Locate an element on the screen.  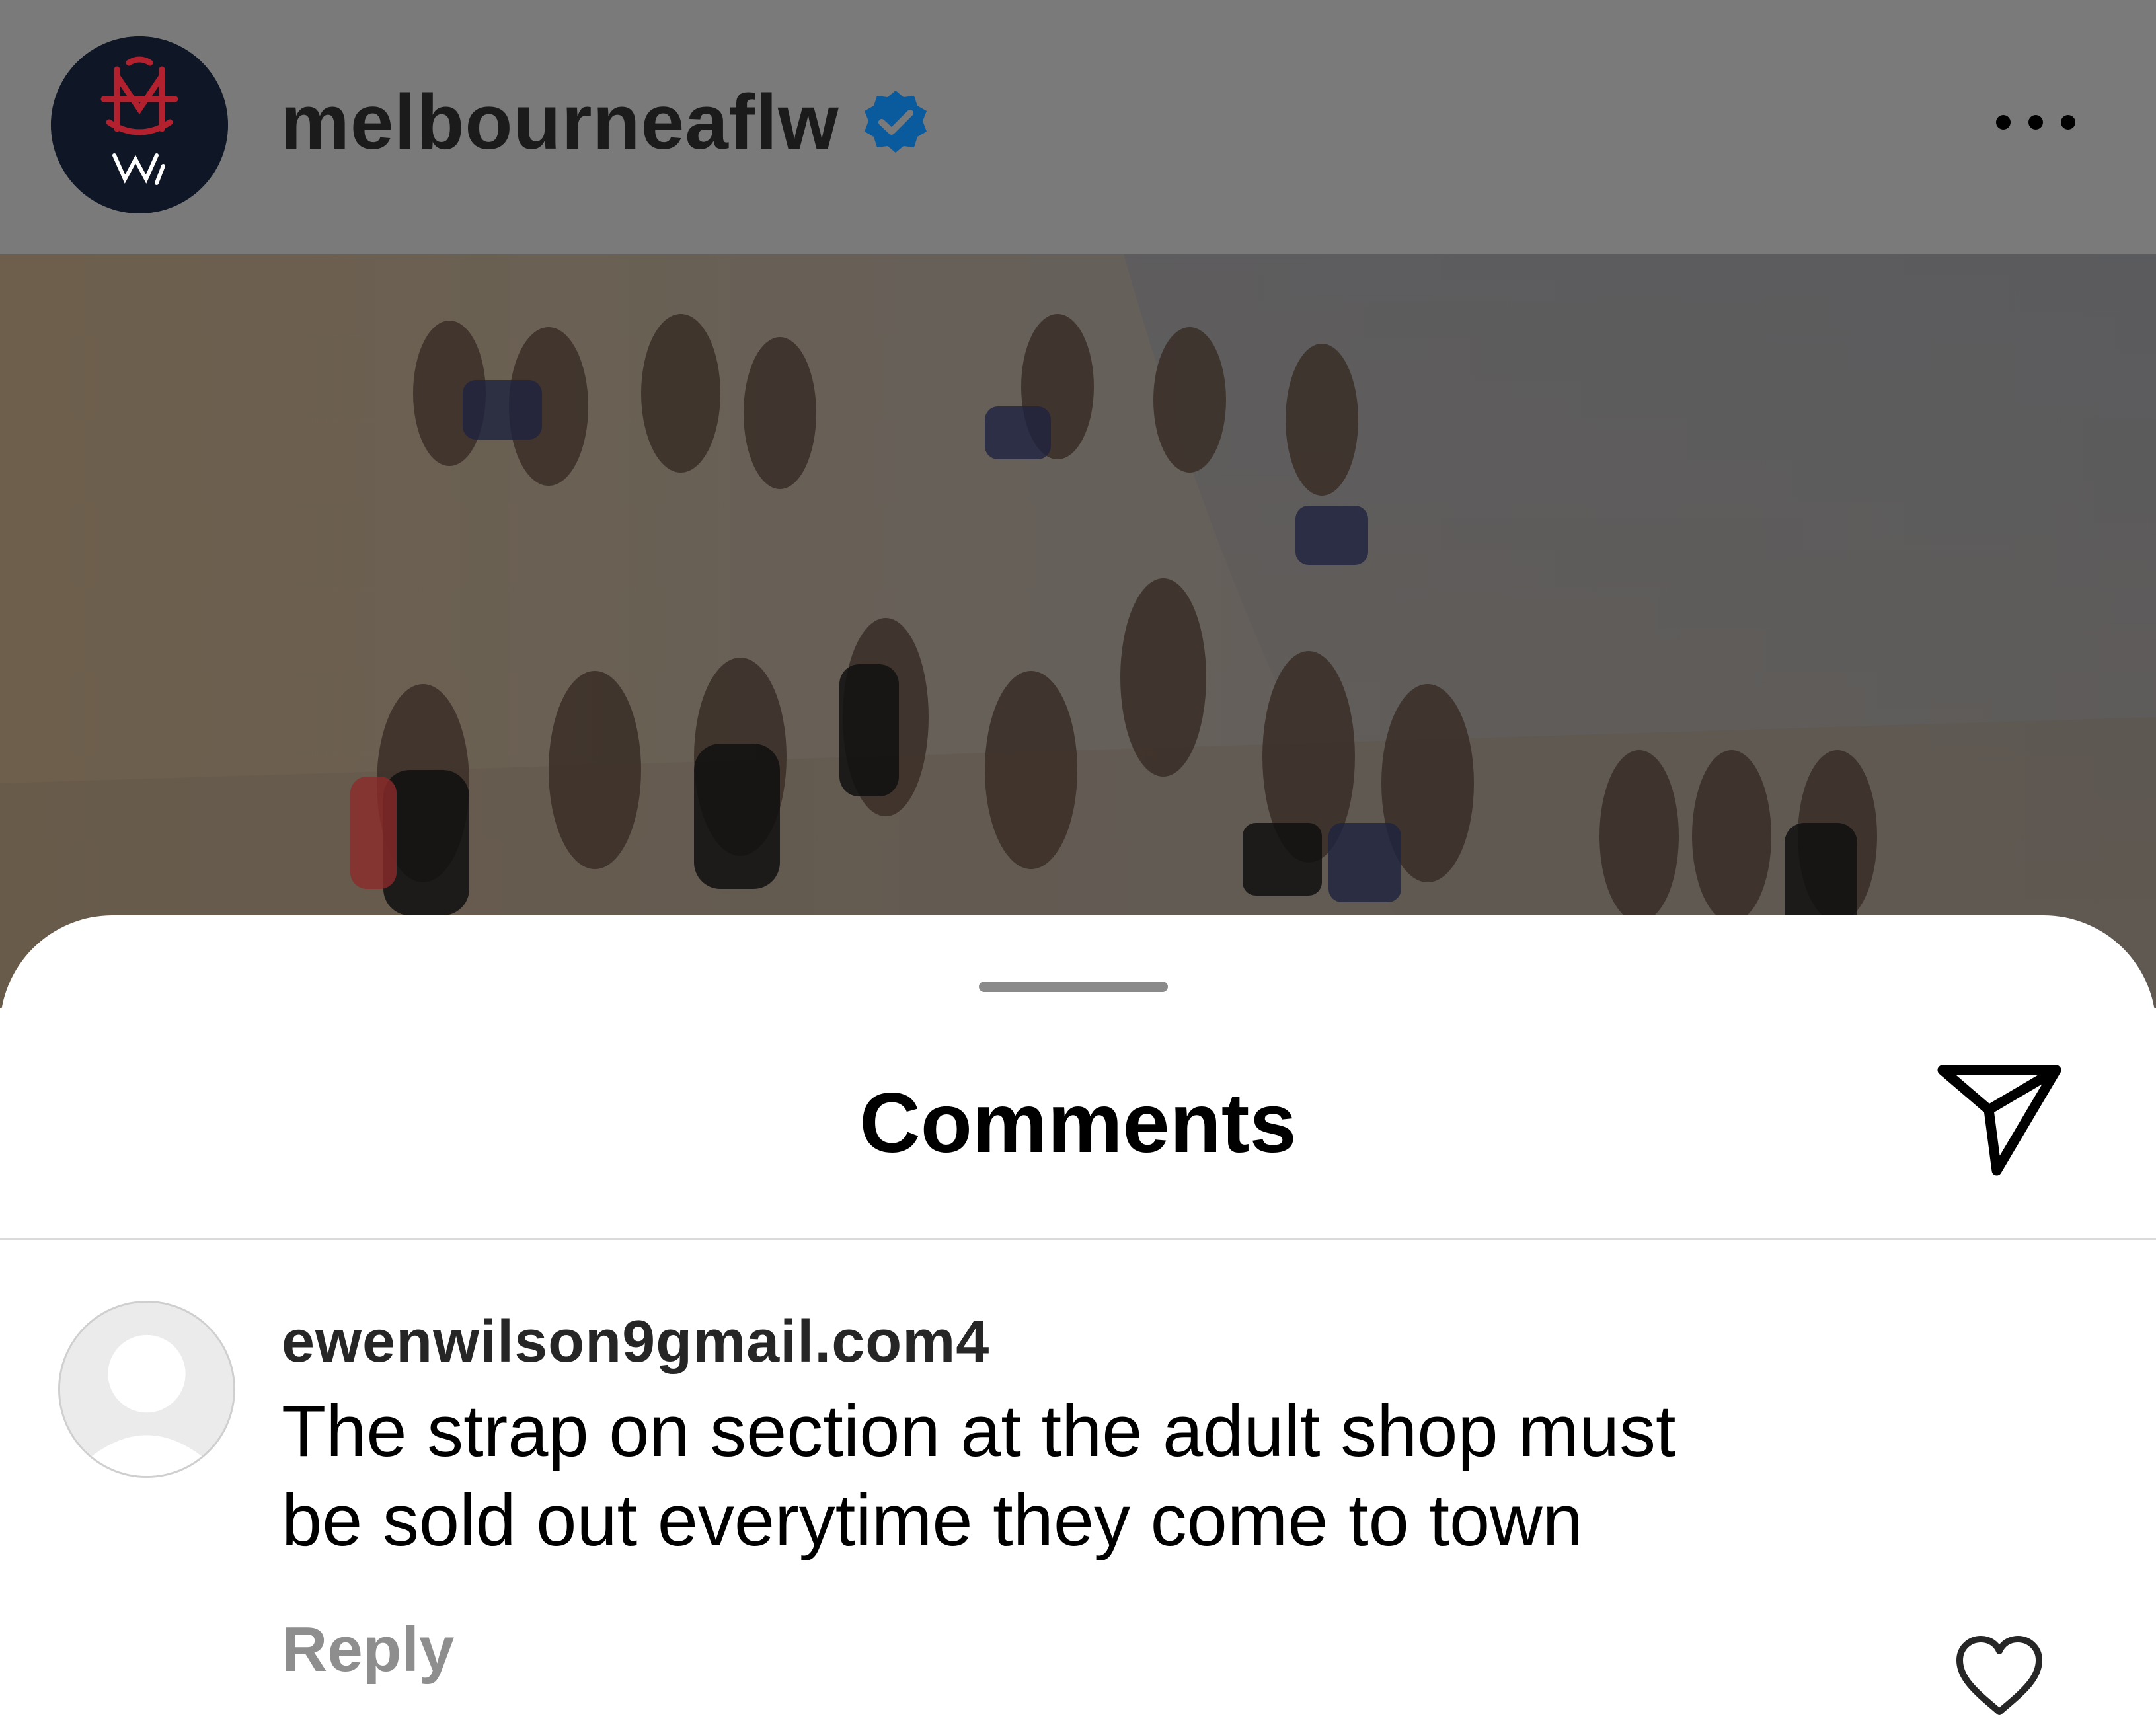
profile-avatar is located at coordinates (139, 125).